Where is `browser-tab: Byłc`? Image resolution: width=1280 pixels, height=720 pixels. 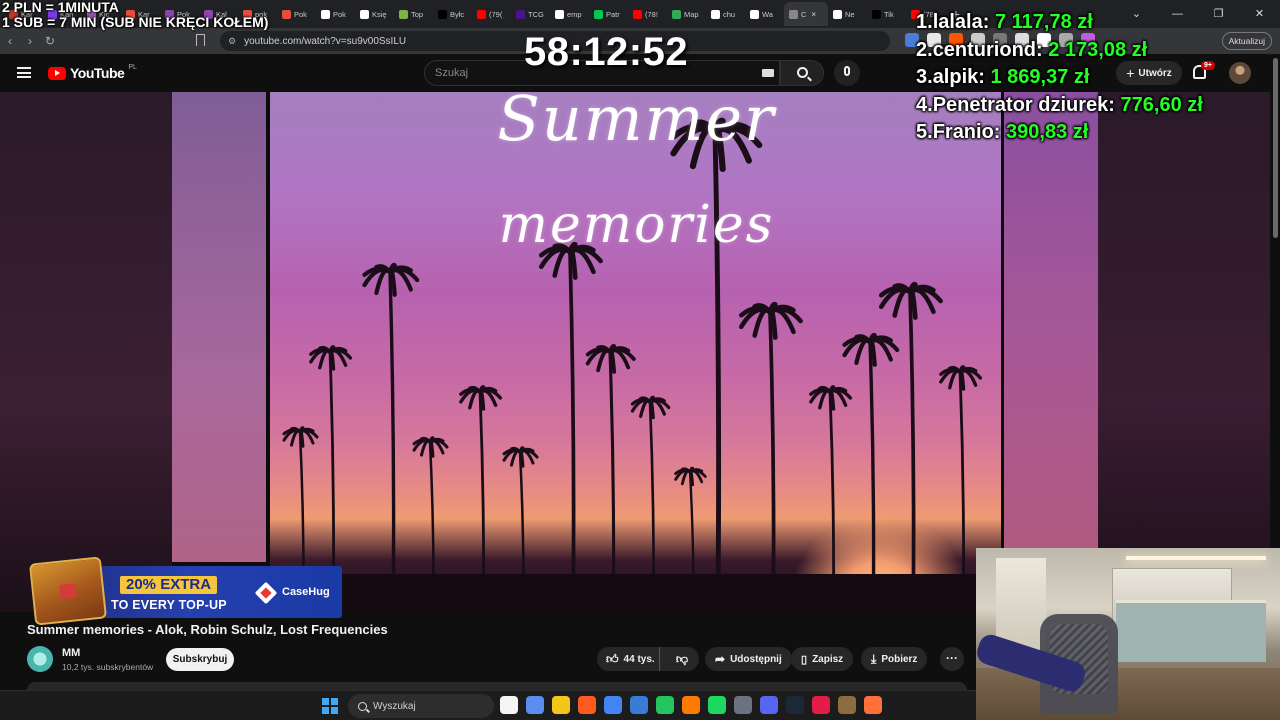 browser-tab: Byłc is located at coordinates (452, 14).